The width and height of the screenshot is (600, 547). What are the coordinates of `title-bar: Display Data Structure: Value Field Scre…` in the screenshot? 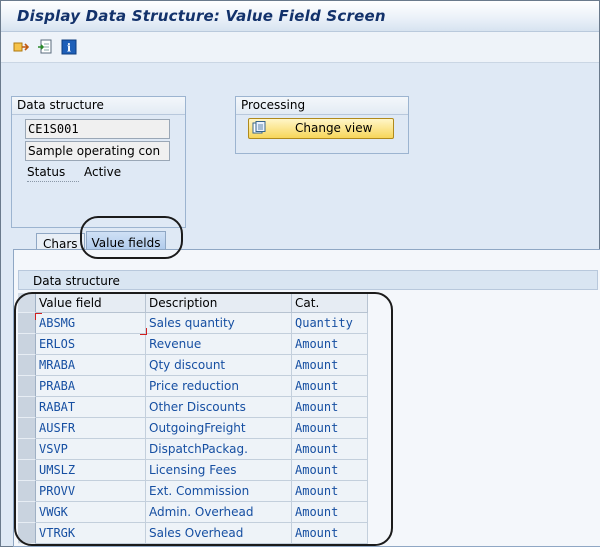 It's located at (300, 16).